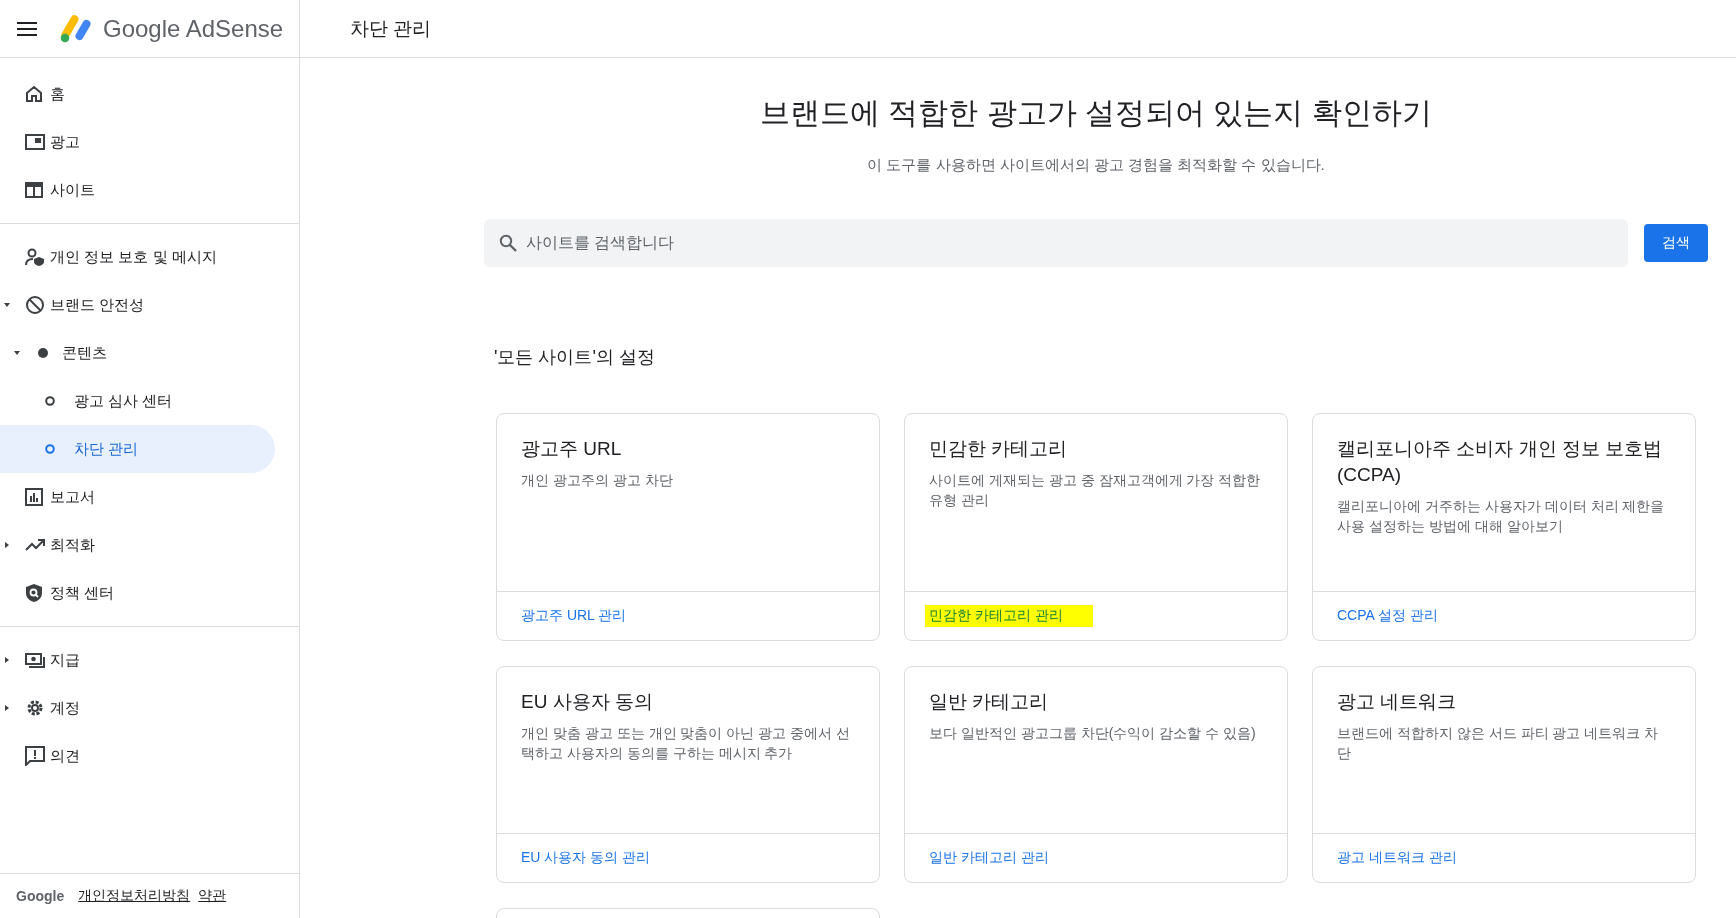  I want to click on logo-icon, so click(76, 28).